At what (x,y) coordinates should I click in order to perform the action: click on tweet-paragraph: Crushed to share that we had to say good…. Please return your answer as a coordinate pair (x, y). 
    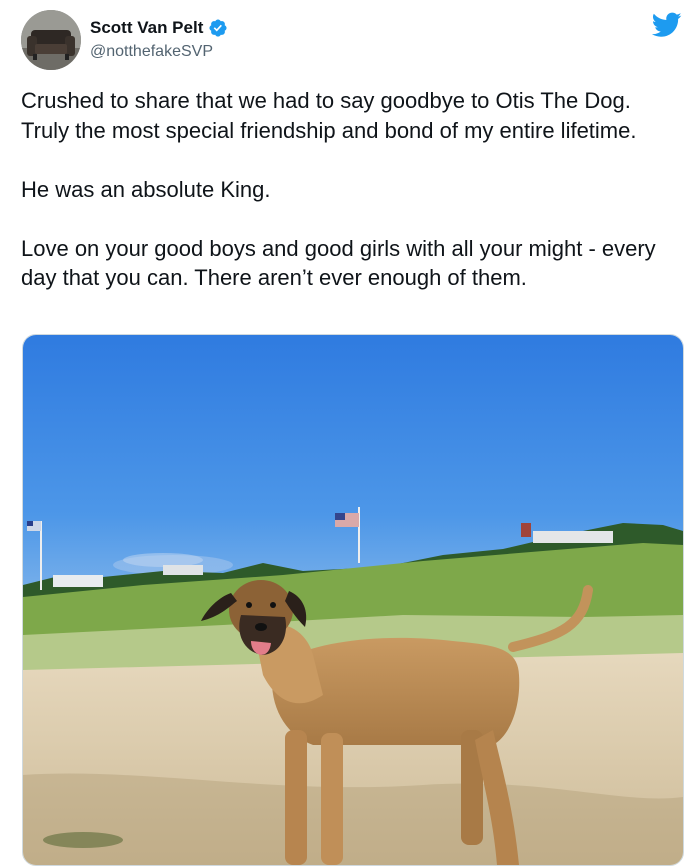
    Looking at the image, I should click on (329, 115).